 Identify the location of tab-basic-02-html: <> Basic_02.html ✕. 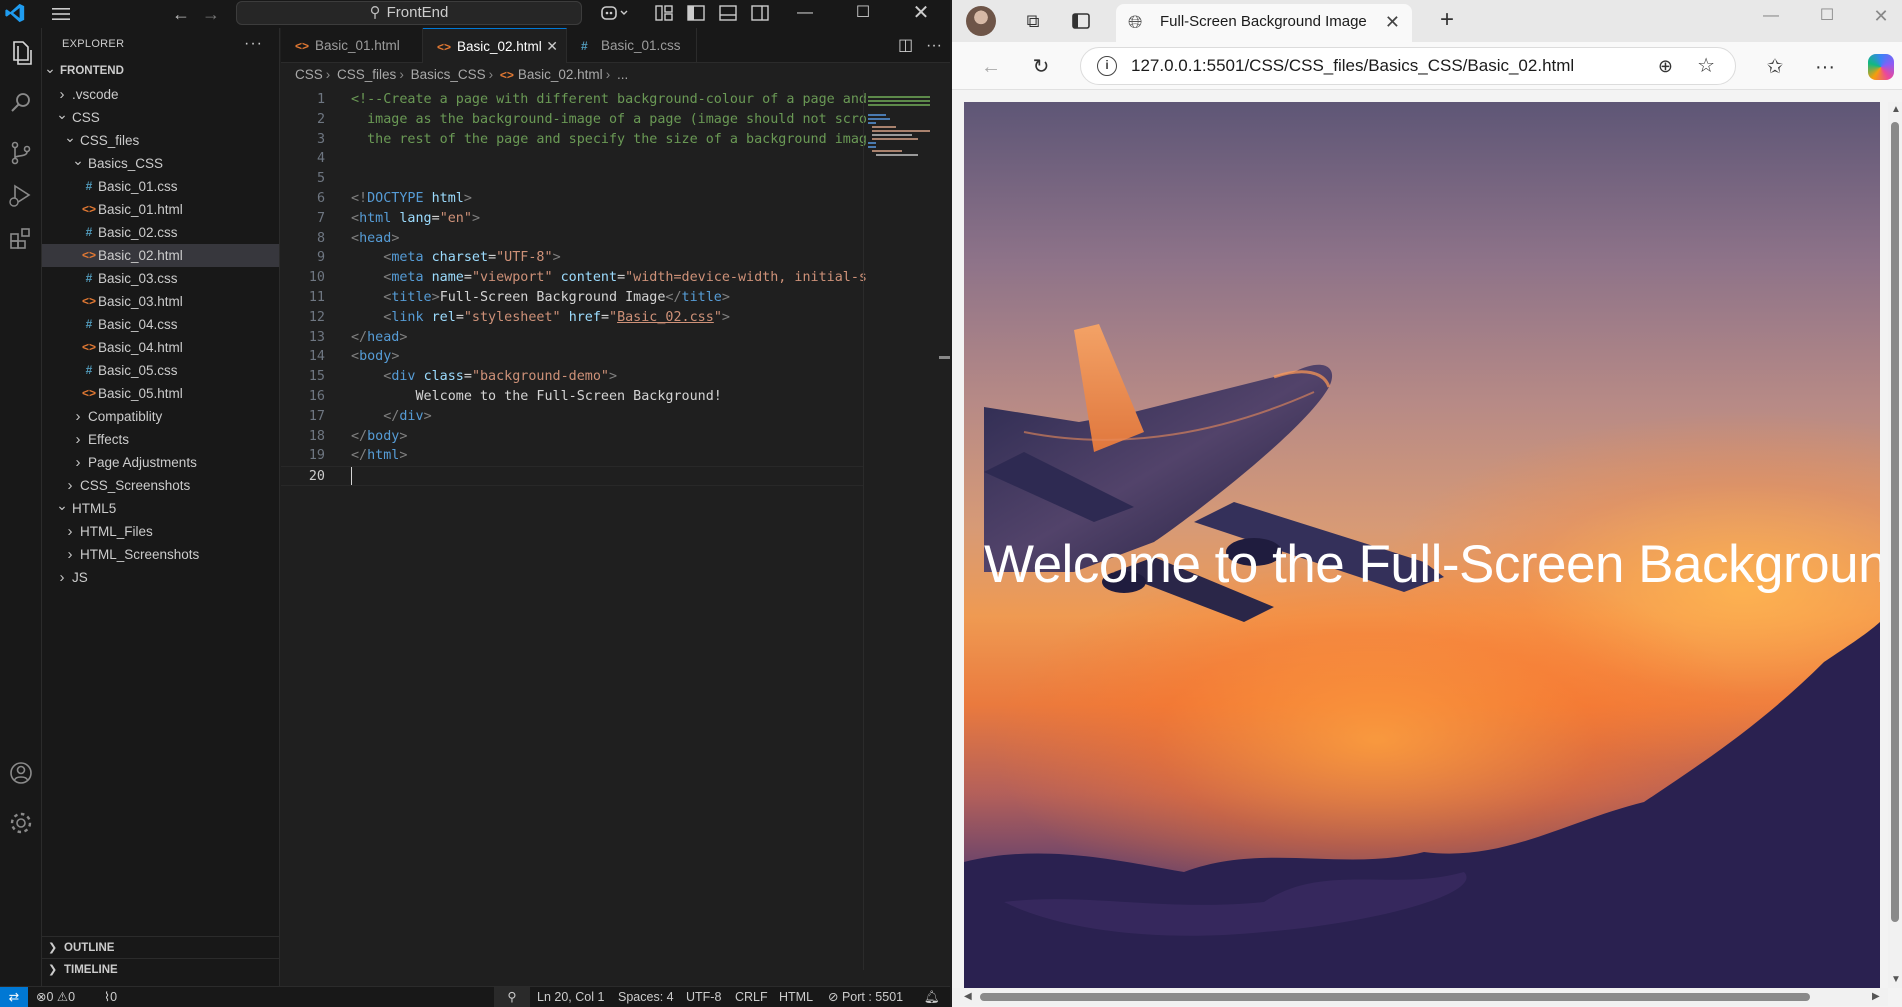
(495, 45).